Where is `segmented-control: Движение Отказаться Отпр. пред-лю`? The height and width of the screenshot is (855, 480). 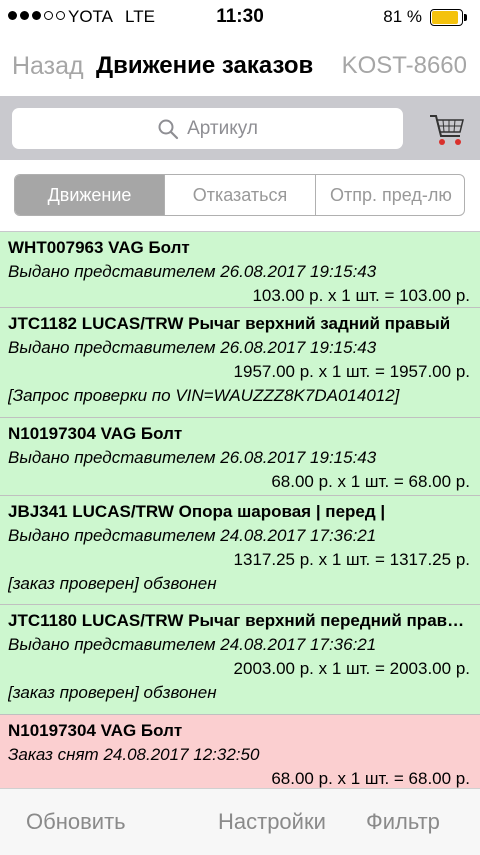 segmented-control: Движение Отказаться Отпр. пред-лю is located at coordinates (239, 195).